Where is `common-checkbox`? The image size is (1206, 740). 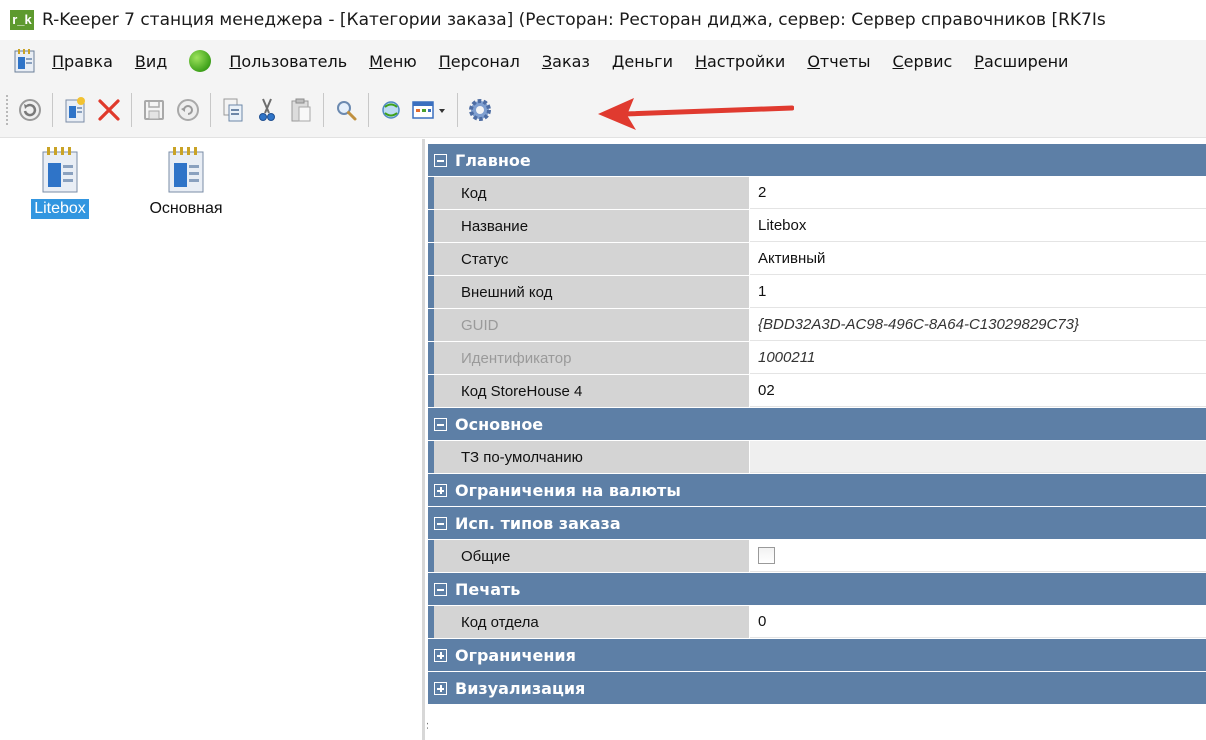
common-checkbox is located at coordinates (766, 555).